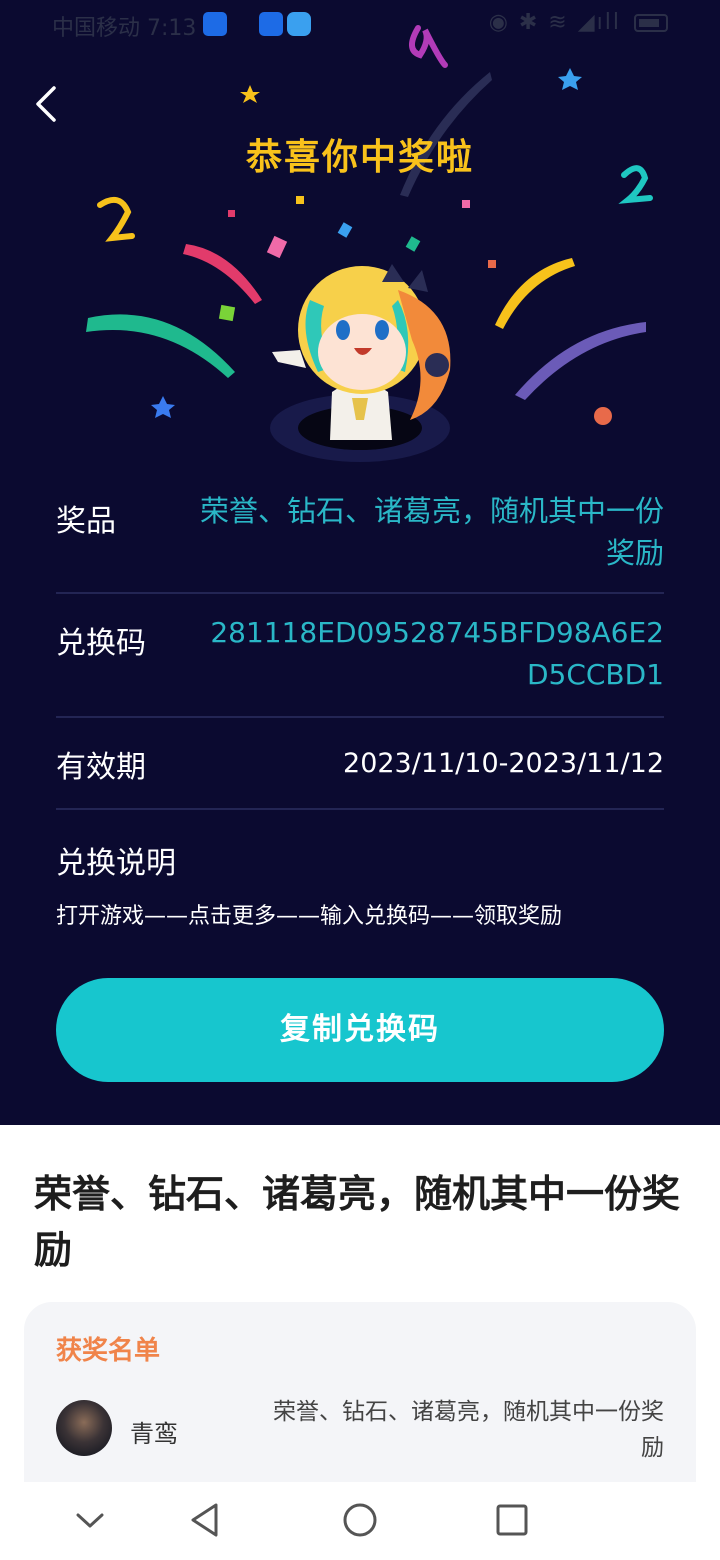  Describe the element at coordinates (84, 1428) in the screenshot. I see `avatar` at that location.